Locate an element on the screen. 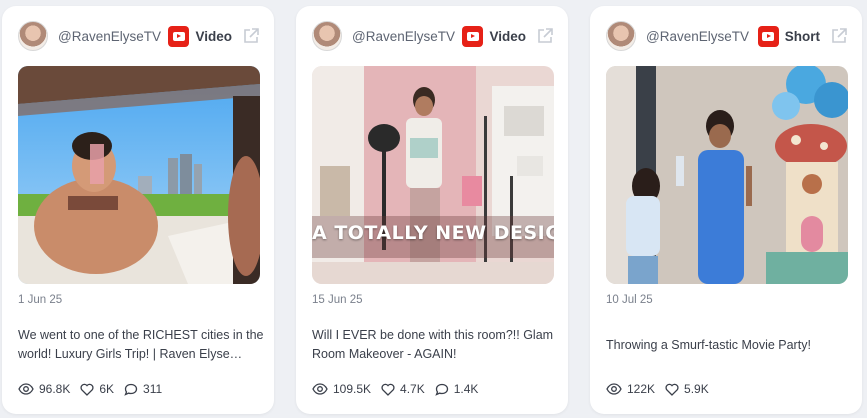 Image resolution: width=867 pixels, height=418 pixels. comments-count: 1.4K is located at coordinates (466, 389).